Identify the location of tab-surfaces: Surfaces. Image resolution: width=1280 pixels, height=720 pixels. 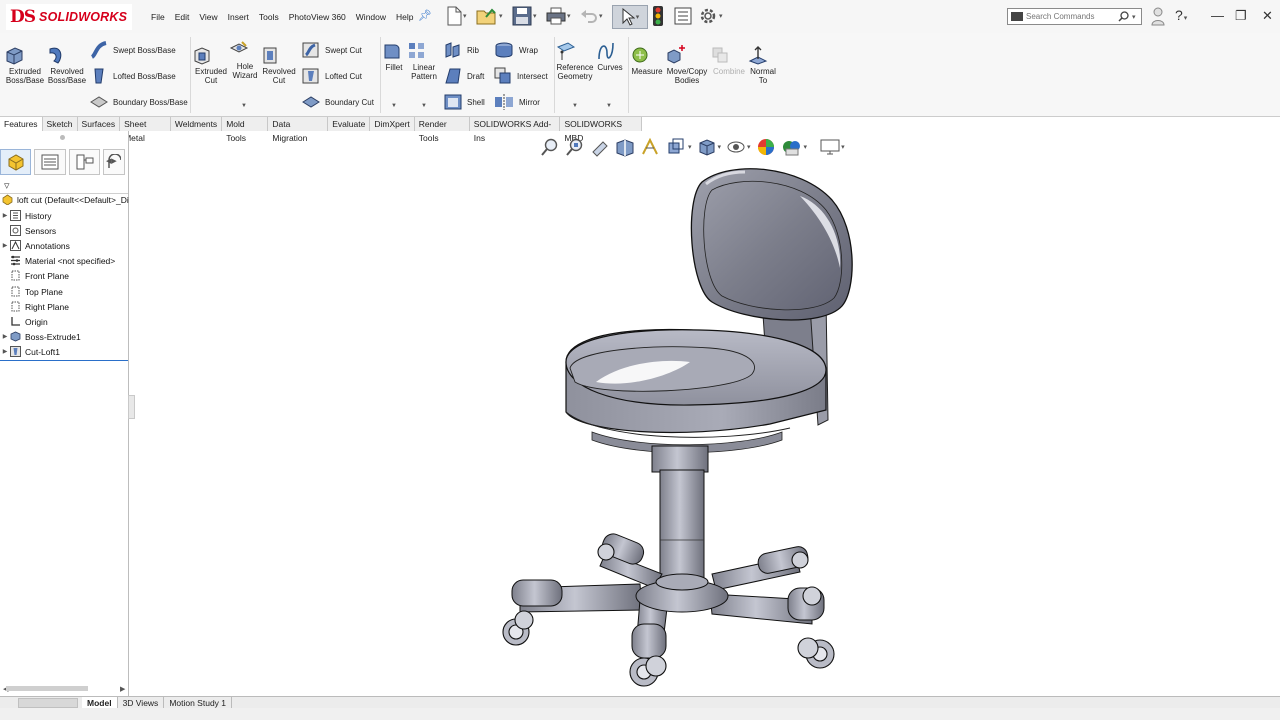
(99, 124).